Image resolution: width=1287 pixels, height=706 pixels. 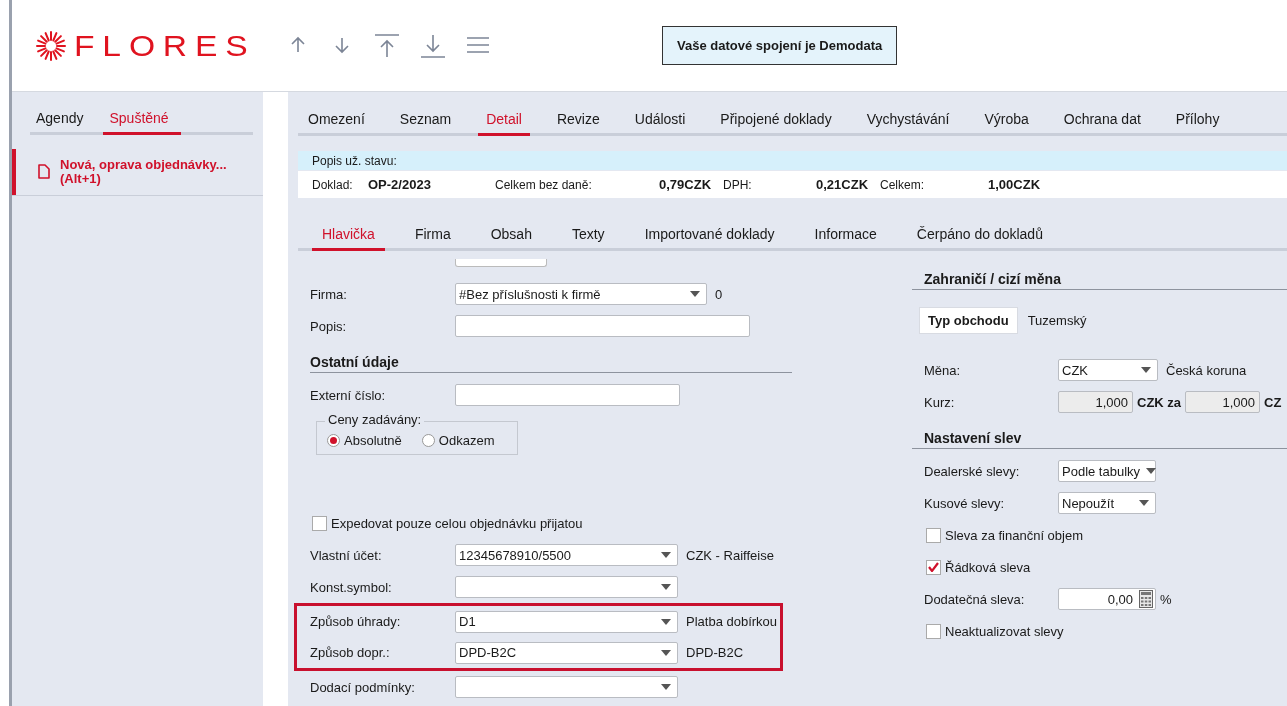 I want to click on checkbox-label: Sleva za finanční objem, so click(x=1014, y=535).